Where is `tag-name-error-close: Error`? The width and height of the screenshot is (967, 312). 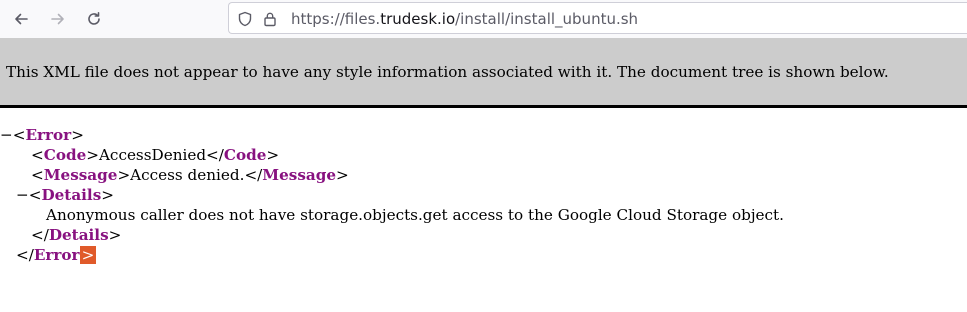
tag-name-error-close: Error is located at coordinates (56, 255).